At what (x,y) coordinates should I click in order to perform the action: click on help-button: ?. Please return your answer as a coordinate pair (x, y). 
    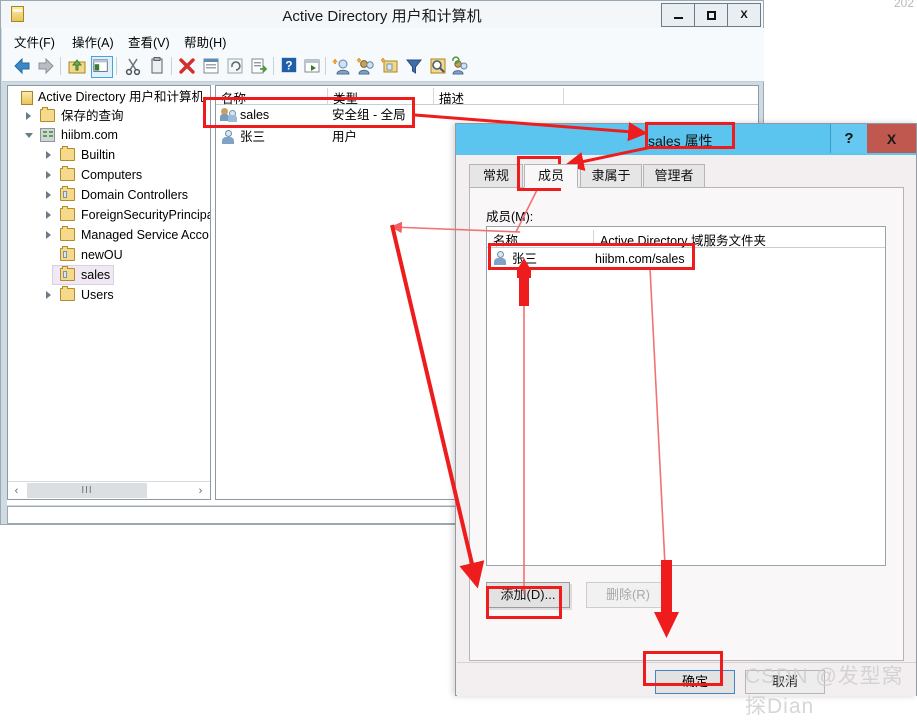
    Looking at the image, I should click on (848, 138).